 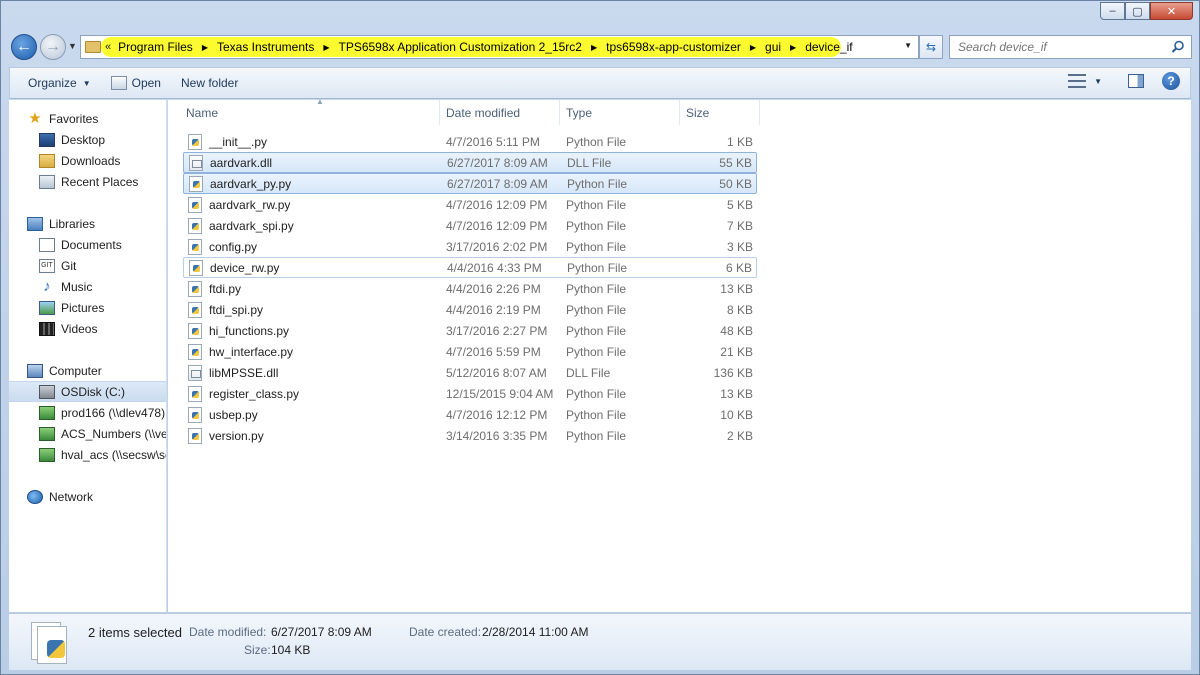 I want to click on organize-button: Organize ▼, so click(x=59, y=83).